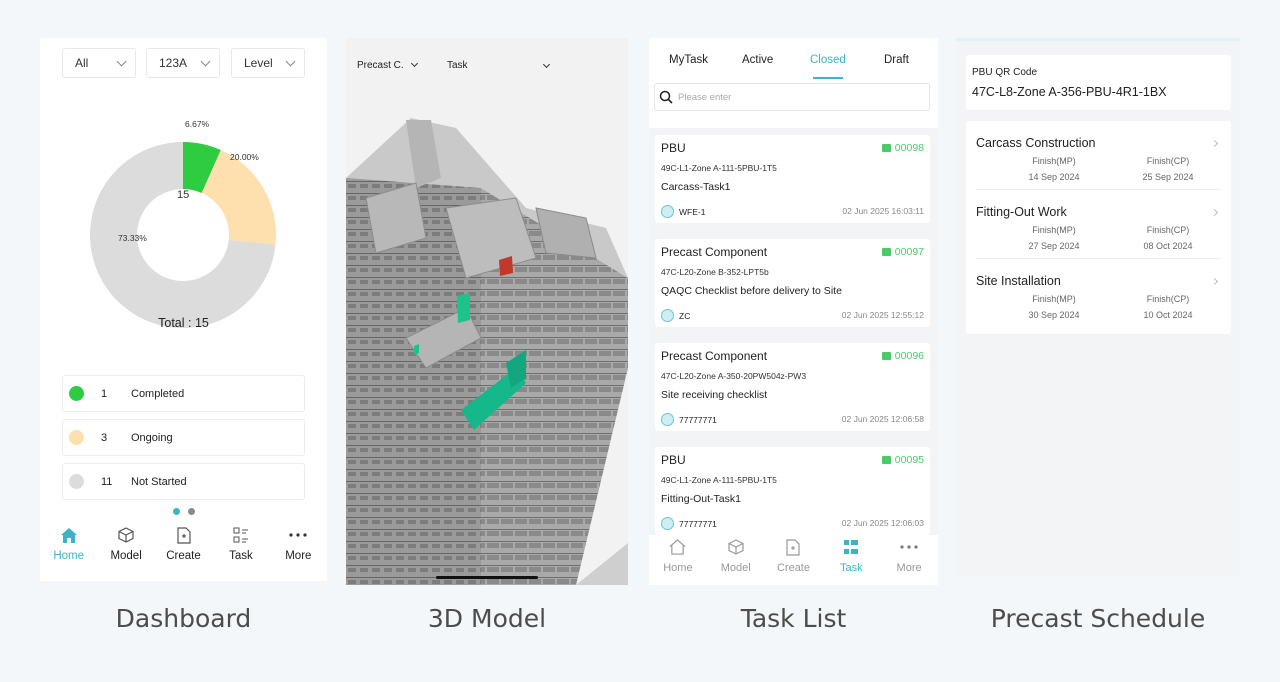  Describe the element at coordinates (244, 157) in the screenshot. I see `slice-label-ongoing: 20.00%` at that location.